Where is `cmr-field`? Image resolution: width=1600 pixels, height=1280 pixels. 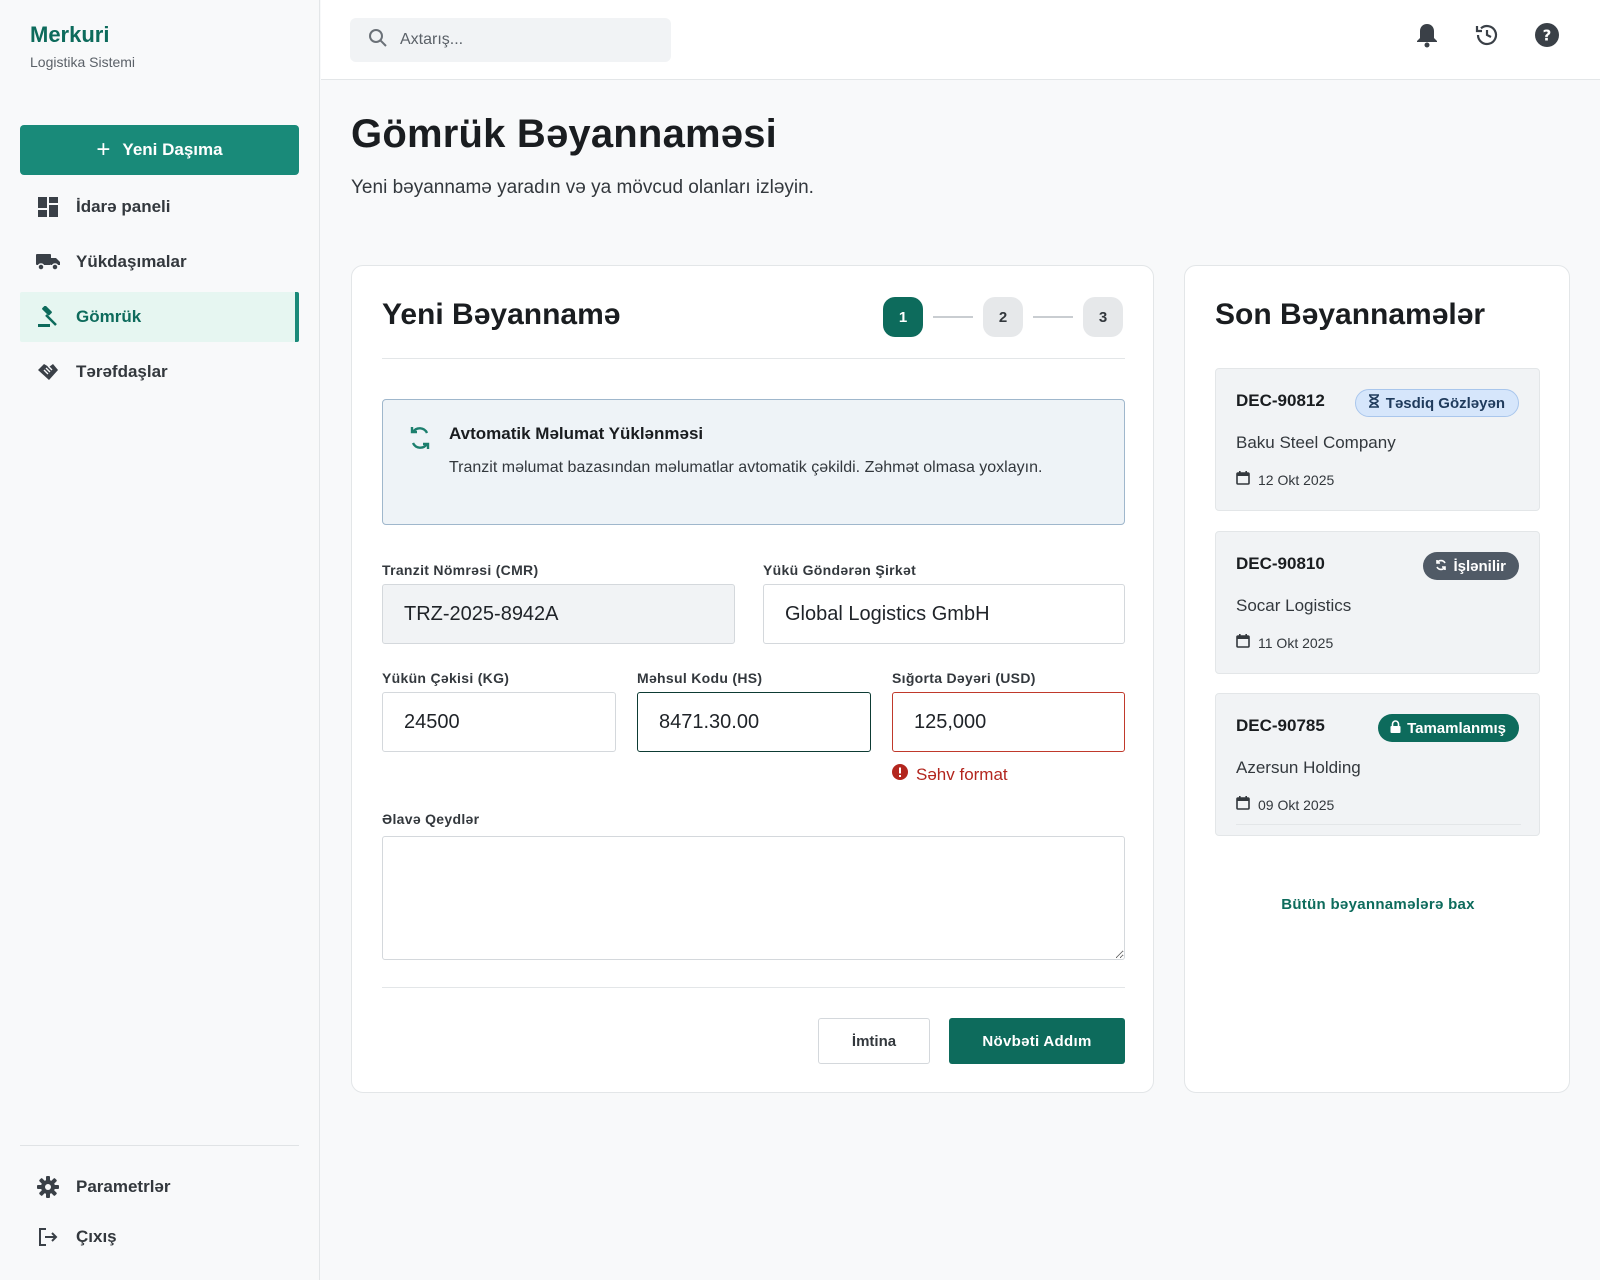 cmr-field is located at coordinates (558, 614).